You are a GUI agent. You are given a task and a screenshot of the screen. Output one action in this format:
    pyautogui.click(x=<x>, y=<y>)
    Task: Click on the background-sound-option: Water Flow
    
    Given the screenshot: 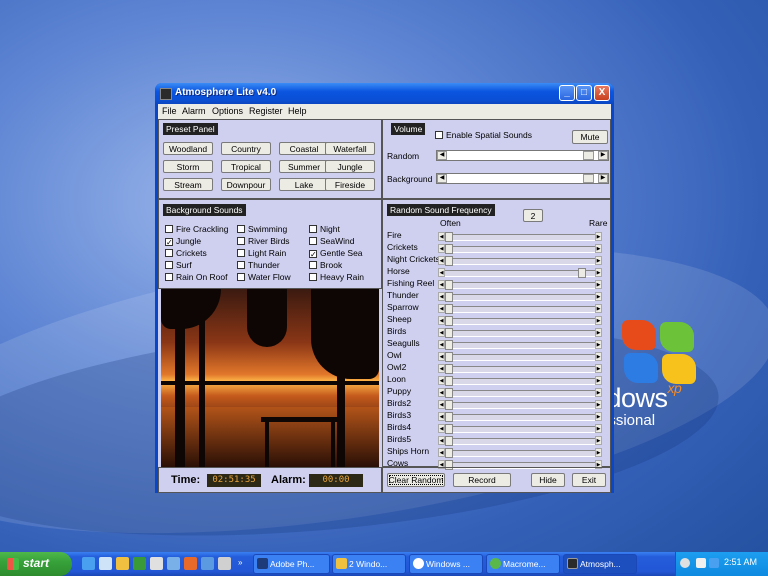 What is the action you would take?
    pyautogui.click(x=264, y=277)
    